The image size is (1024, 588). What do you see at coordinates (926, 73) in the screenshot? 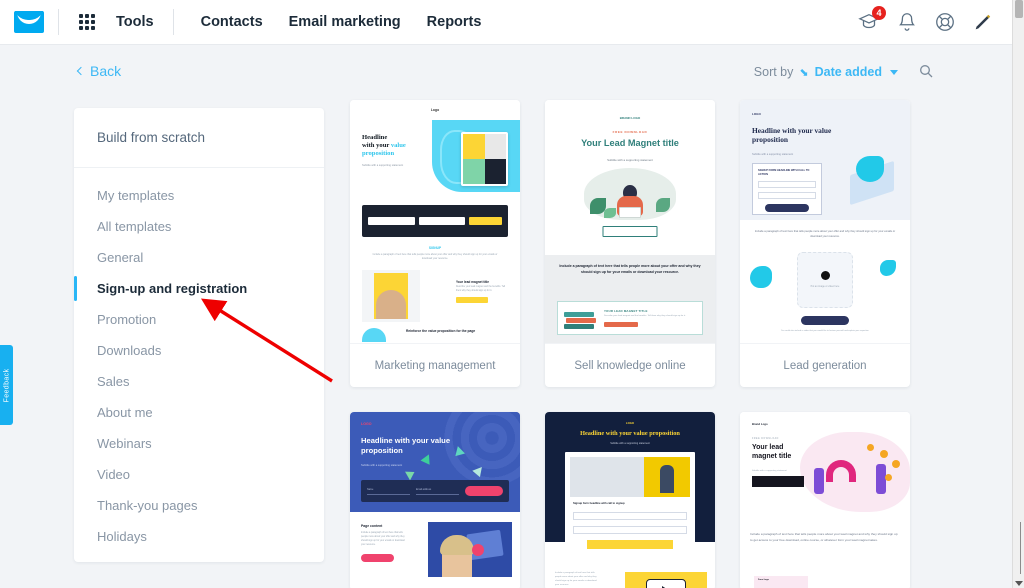
I see `search-icon` at bounding box center [926, 73].